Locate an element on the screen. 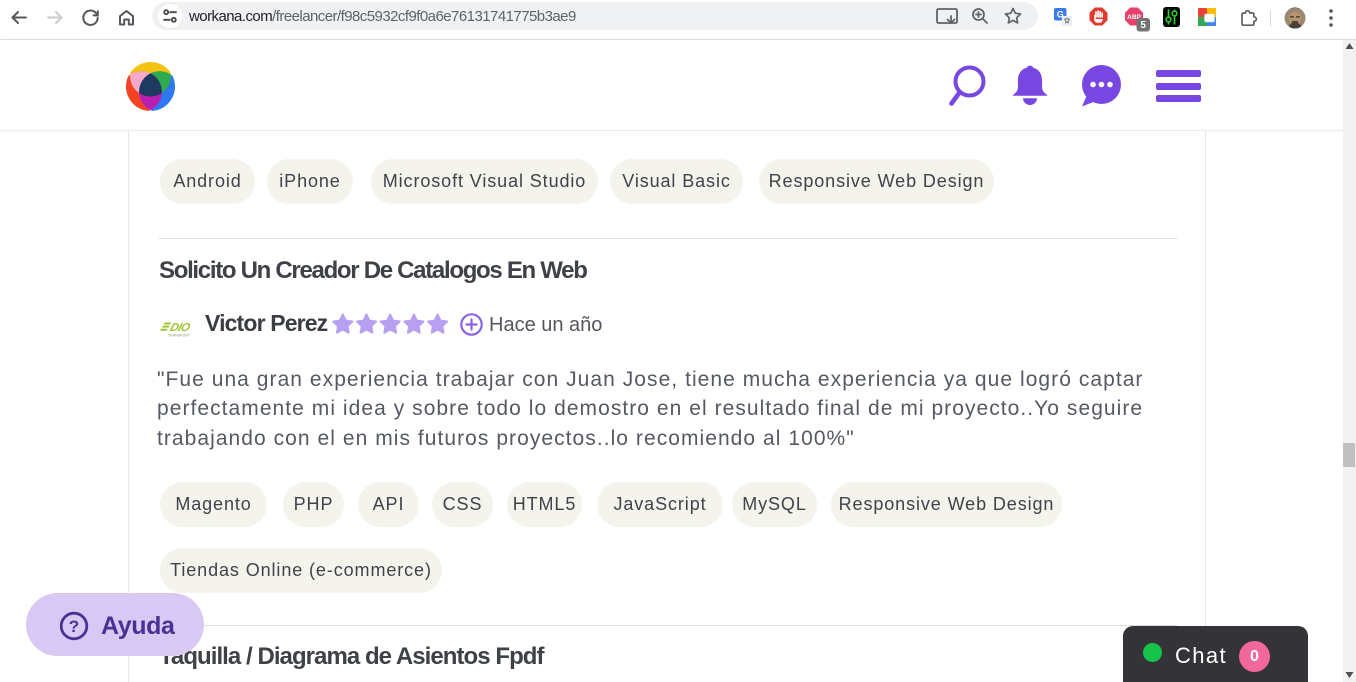 This screenshot has height=682, width=1356. svg-text: TRANSPORT is located at coordinates (179, 336).